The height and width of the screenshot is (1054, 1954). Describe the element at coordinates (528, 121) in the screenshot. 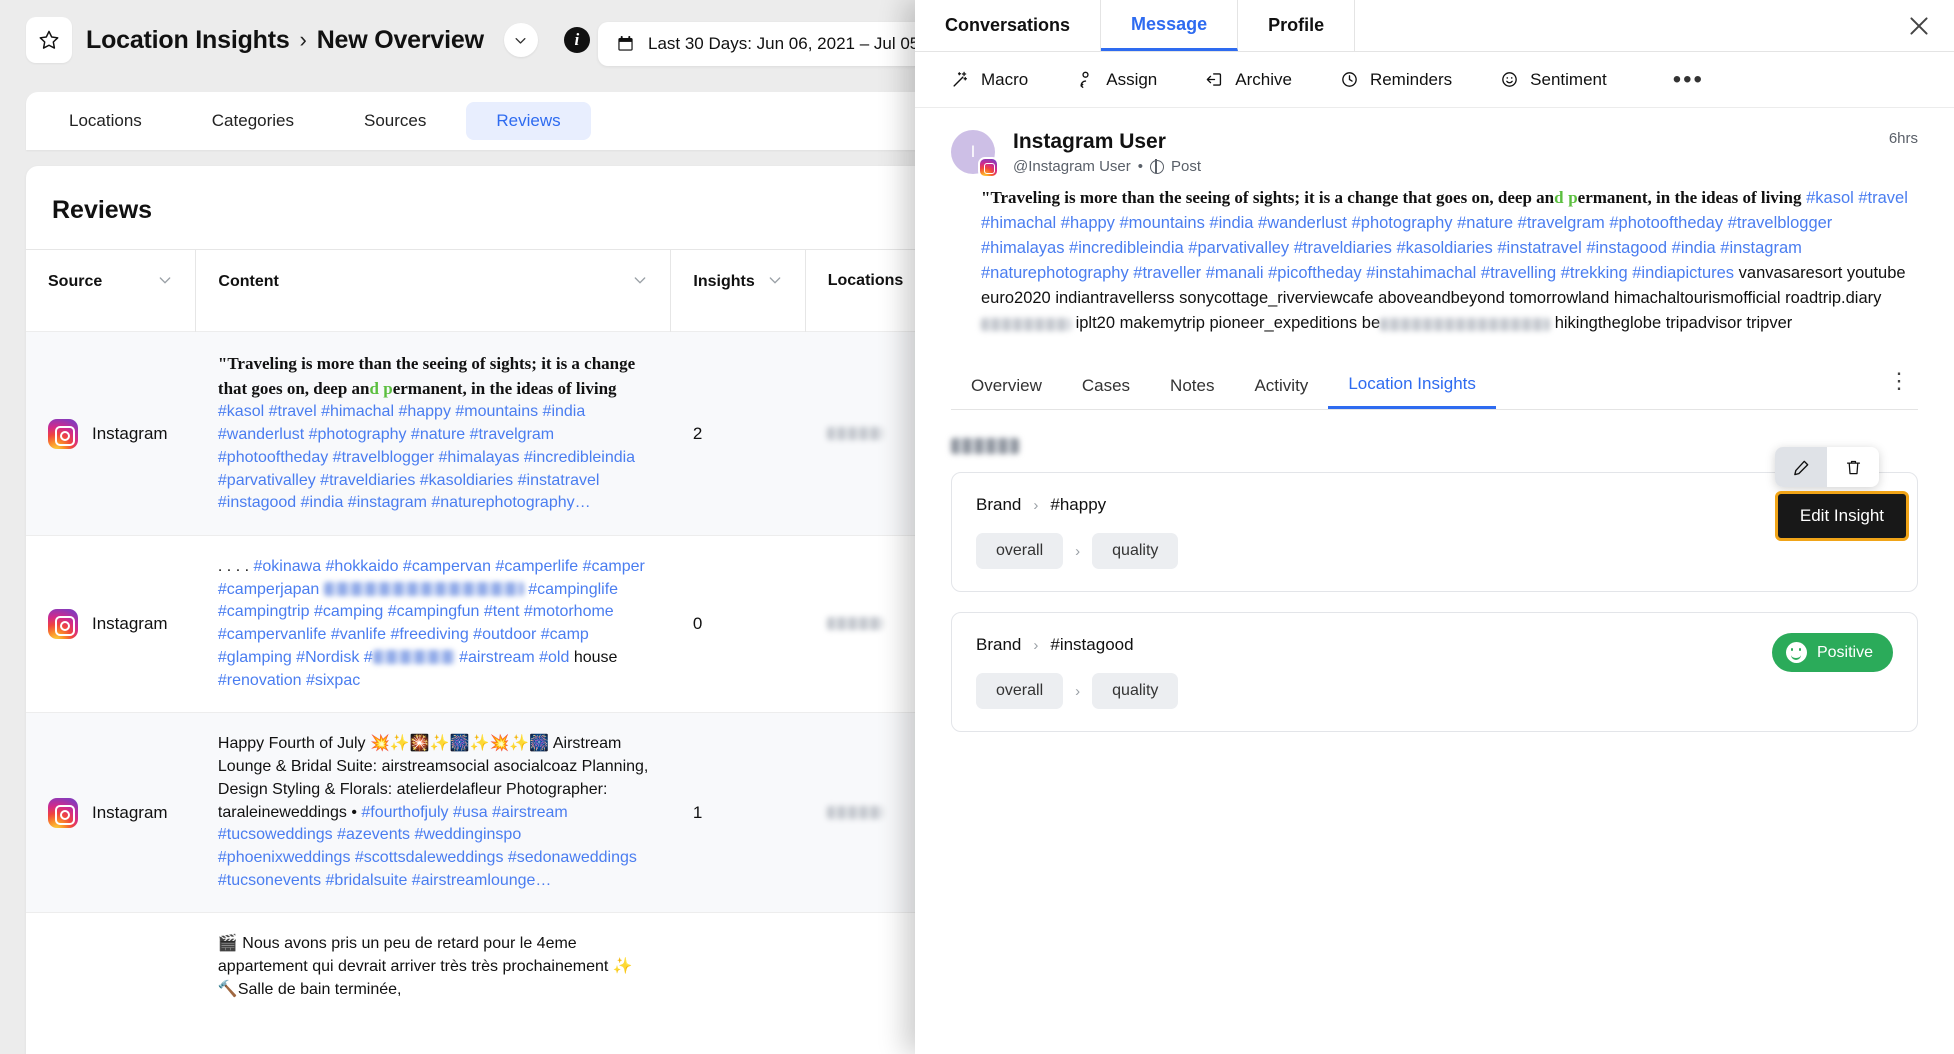

I see `tab-reviews: Reviews` at that location.